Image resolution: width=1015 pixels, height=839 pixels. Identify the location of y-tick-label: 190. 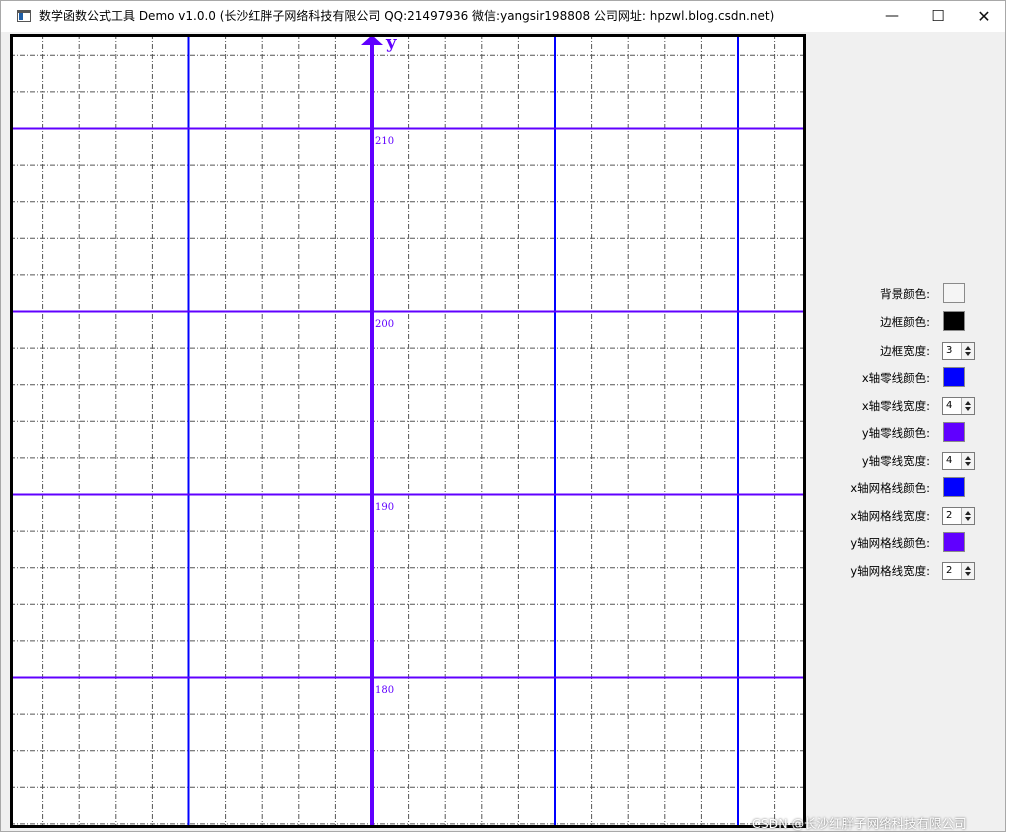
(384, 507).